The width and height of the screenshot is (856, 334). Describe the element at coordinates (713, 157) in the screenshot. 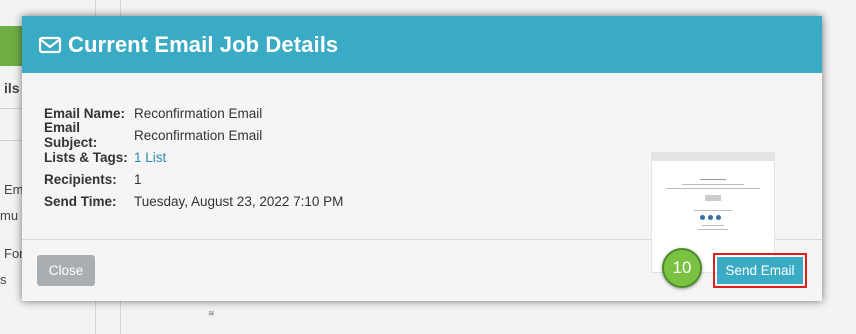

I see `preview-header-bar` at that location.